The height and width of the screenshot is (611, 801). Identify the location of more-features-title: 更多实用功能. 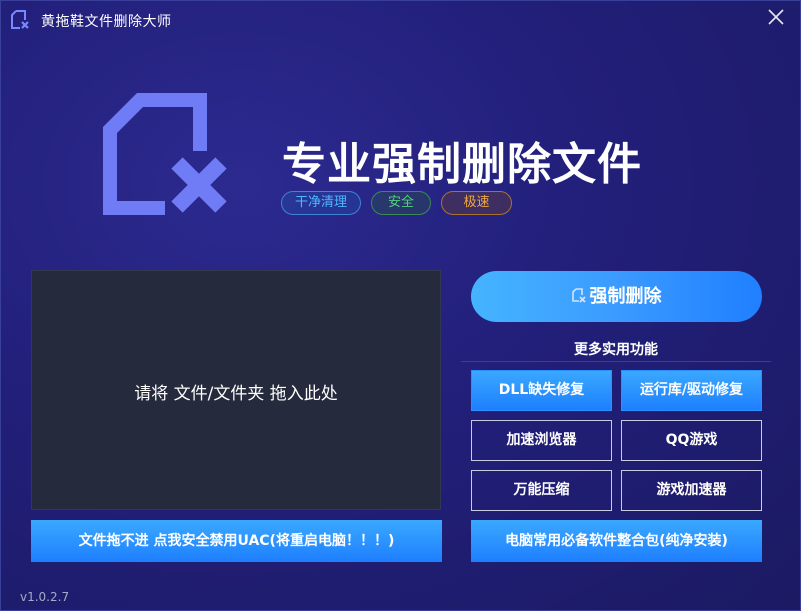
(616, 350).